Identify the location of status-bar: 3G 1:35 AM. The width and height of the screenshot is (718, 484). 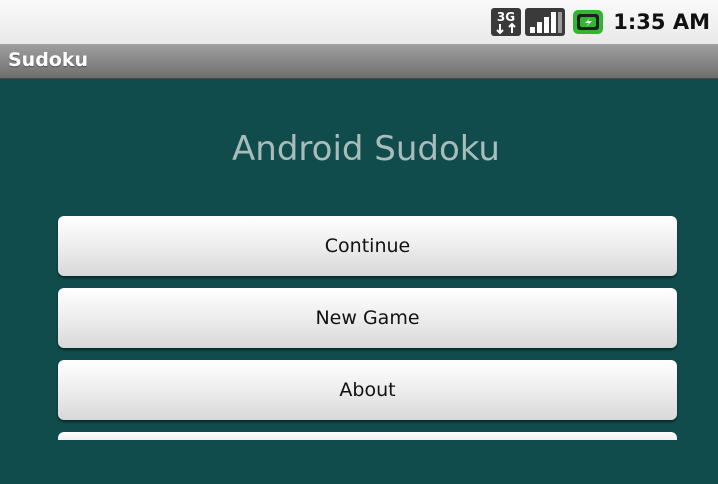
(359, 22).